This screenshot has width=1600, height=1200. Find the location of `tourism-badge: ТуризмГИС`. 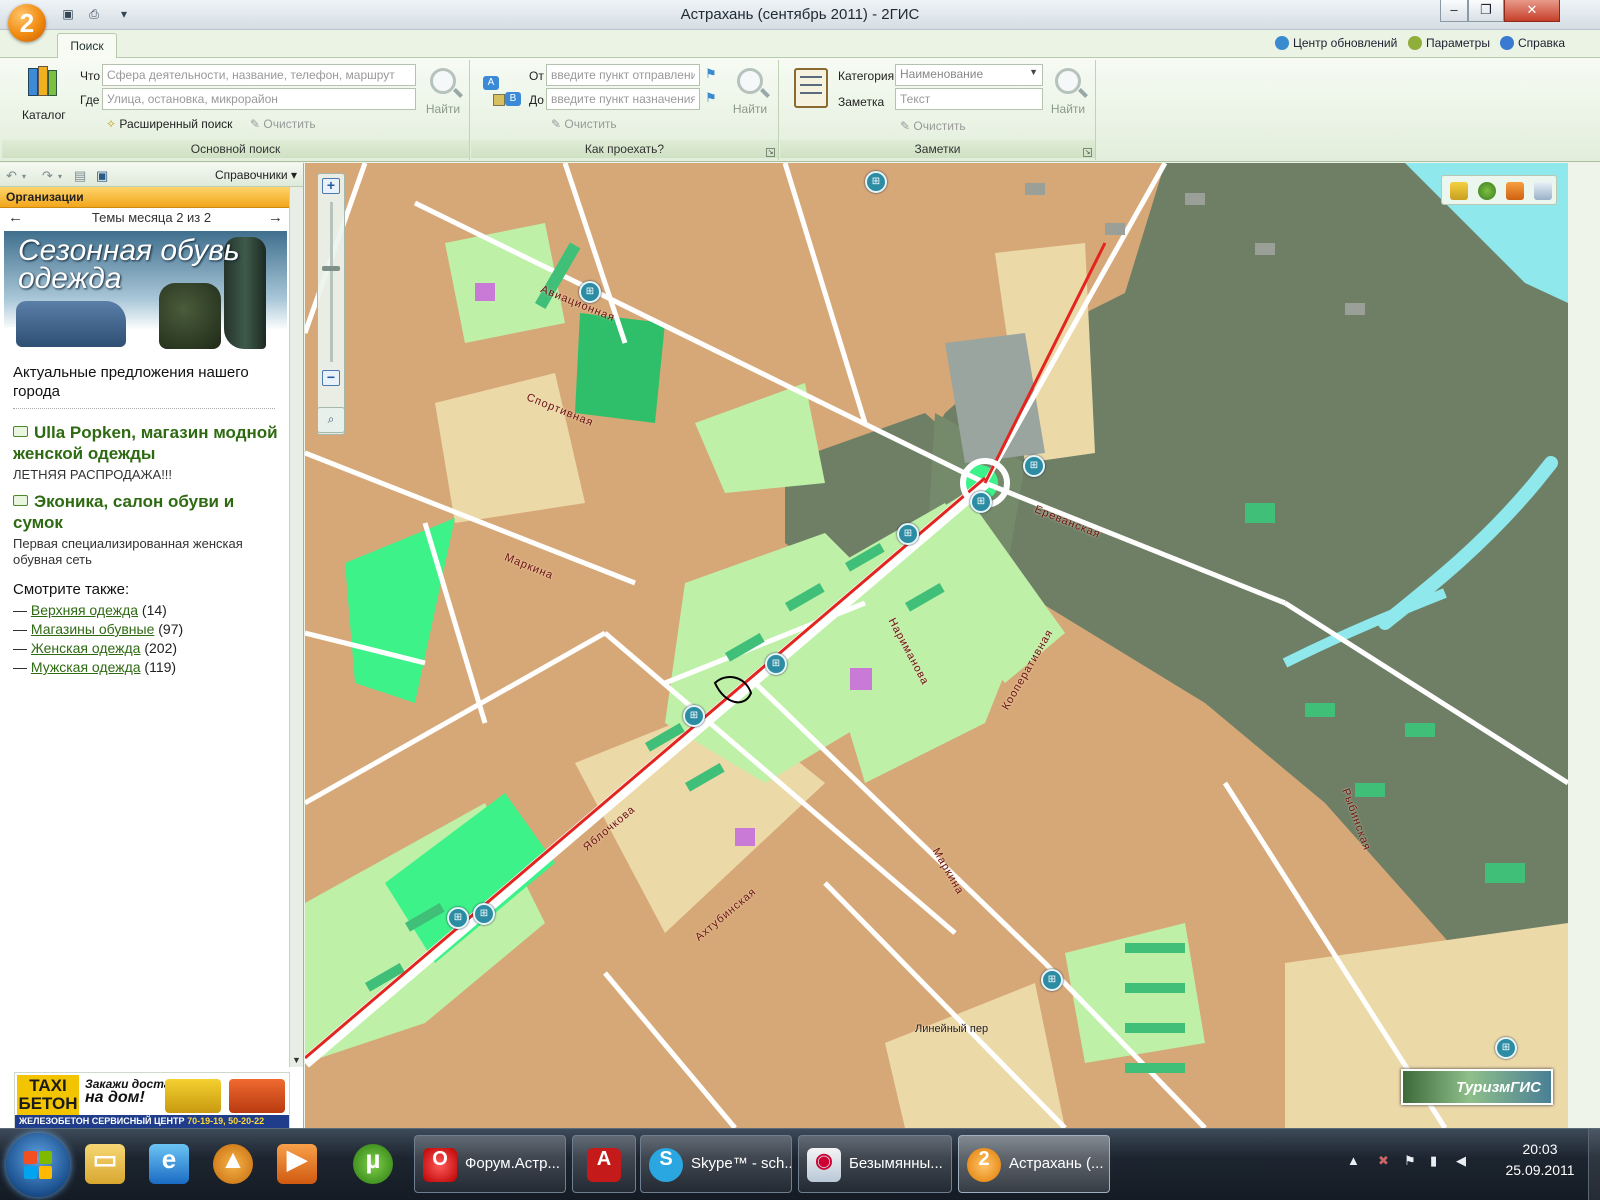

tourism-badge: ТуризмГИС is located at coordinates (1477, 1087).